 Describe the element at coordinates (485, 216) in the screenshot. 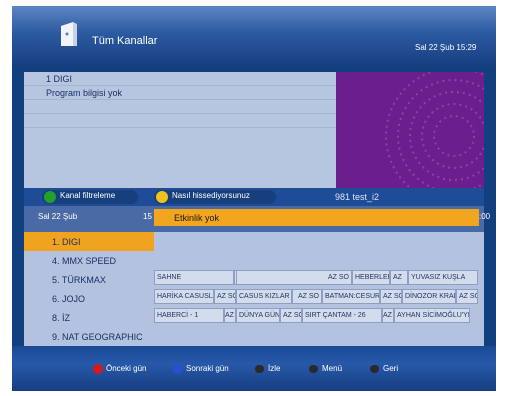

I see `timeline-time-end: :00` at that location.